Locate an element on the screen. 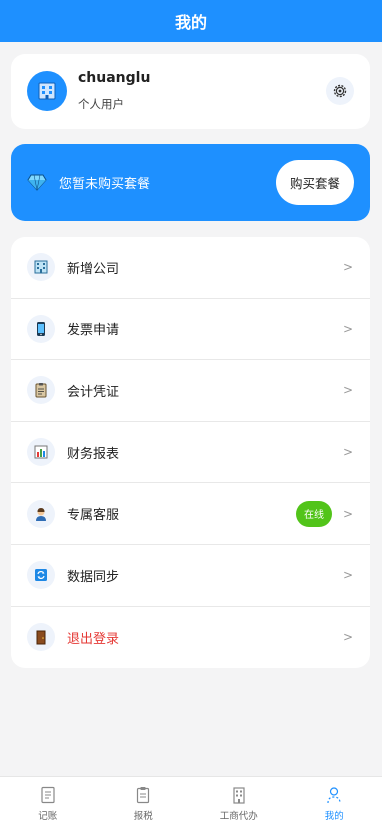 The width and height of the screenshot is (382, 830). tab-tax: 报税 is located at coordinates (144, 803).